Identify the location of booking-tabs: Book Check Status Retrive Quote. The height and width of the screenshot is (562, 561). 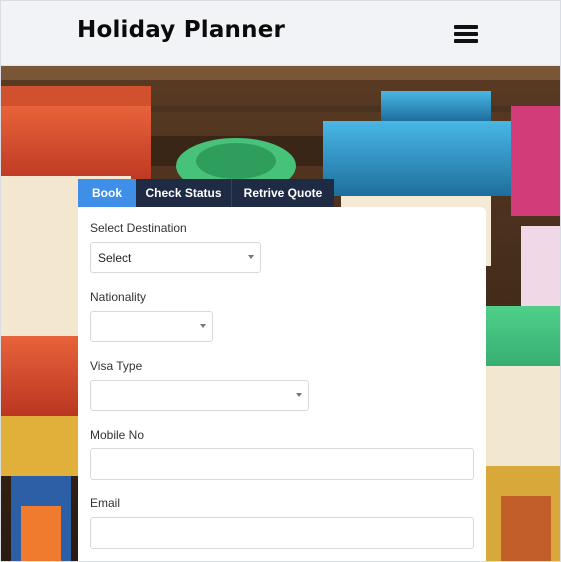
(206, 193).